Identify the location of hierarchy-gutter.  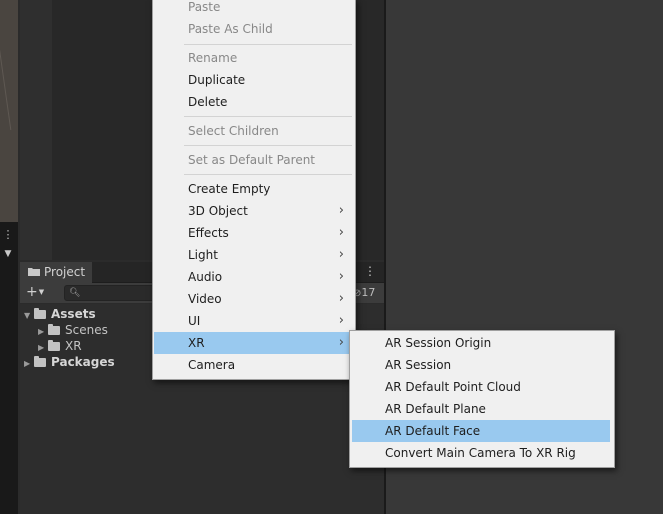
(36, 130).